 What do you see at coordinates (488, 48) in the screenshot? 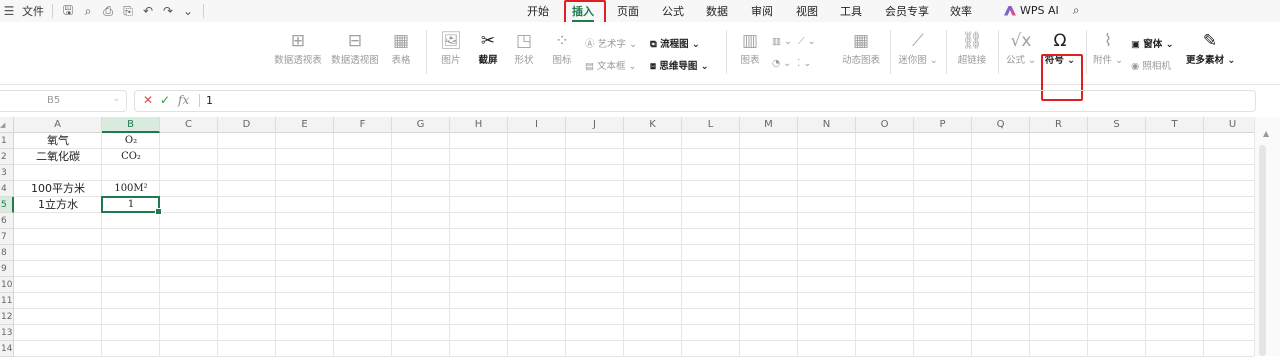
I see `screenshot-button: ✂ 截屏` at bounding box center [488, 48].